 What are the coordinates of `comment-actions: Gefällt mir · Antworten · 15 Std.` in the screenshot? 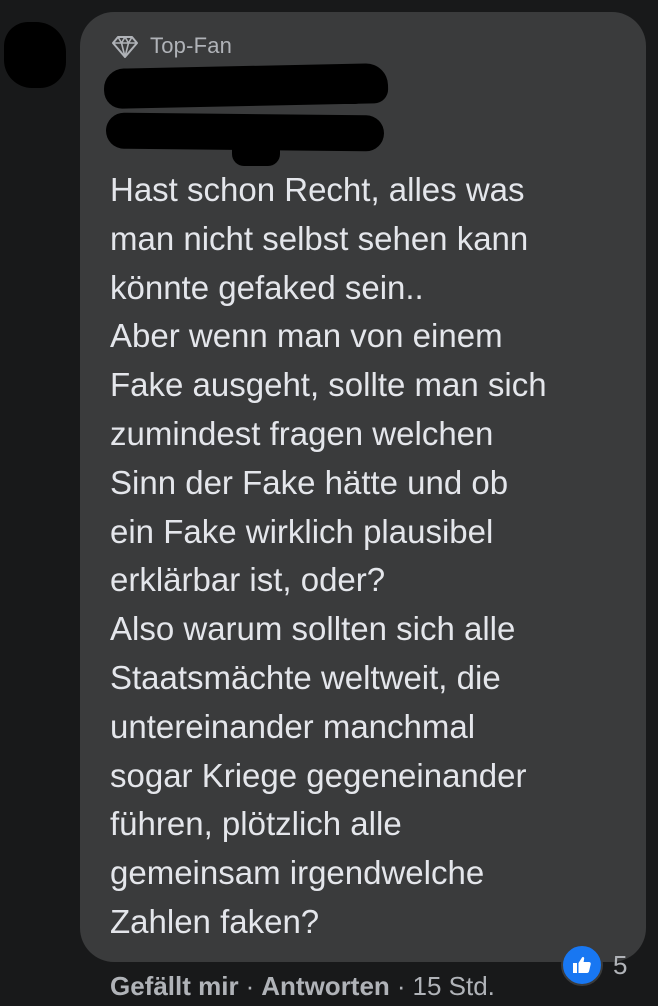 It's located at (302, 986).